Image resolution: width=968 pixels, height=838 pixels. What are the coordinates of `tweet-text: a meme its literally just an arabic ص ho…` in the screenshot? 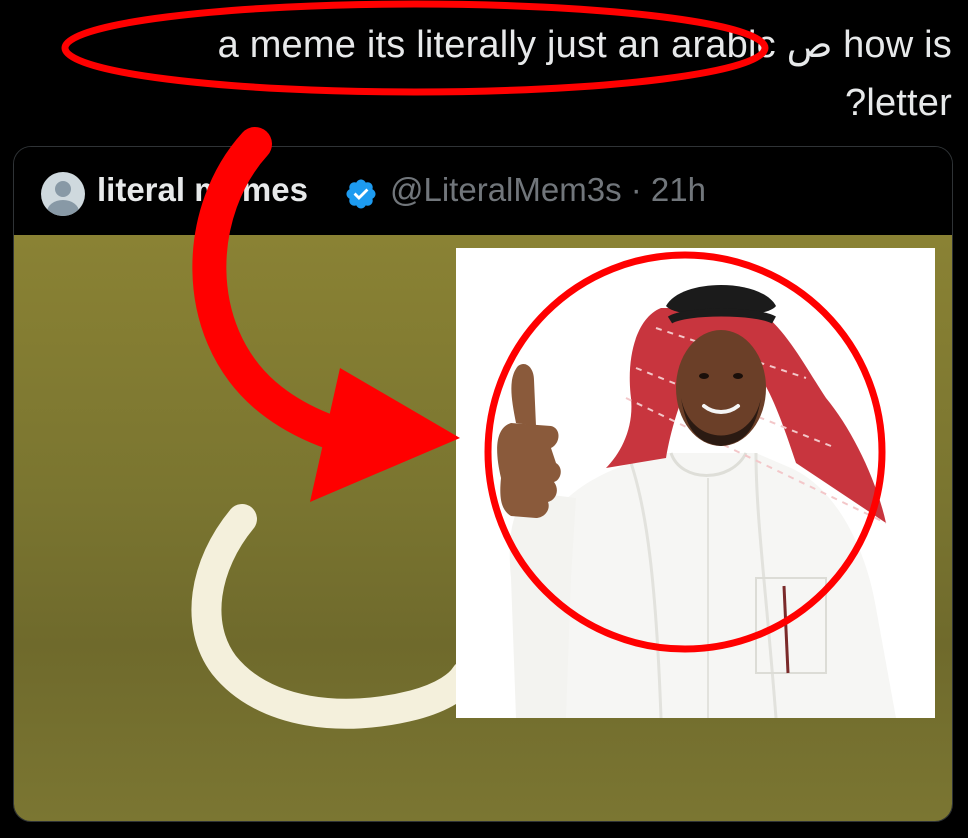 It's located at (496, 74).